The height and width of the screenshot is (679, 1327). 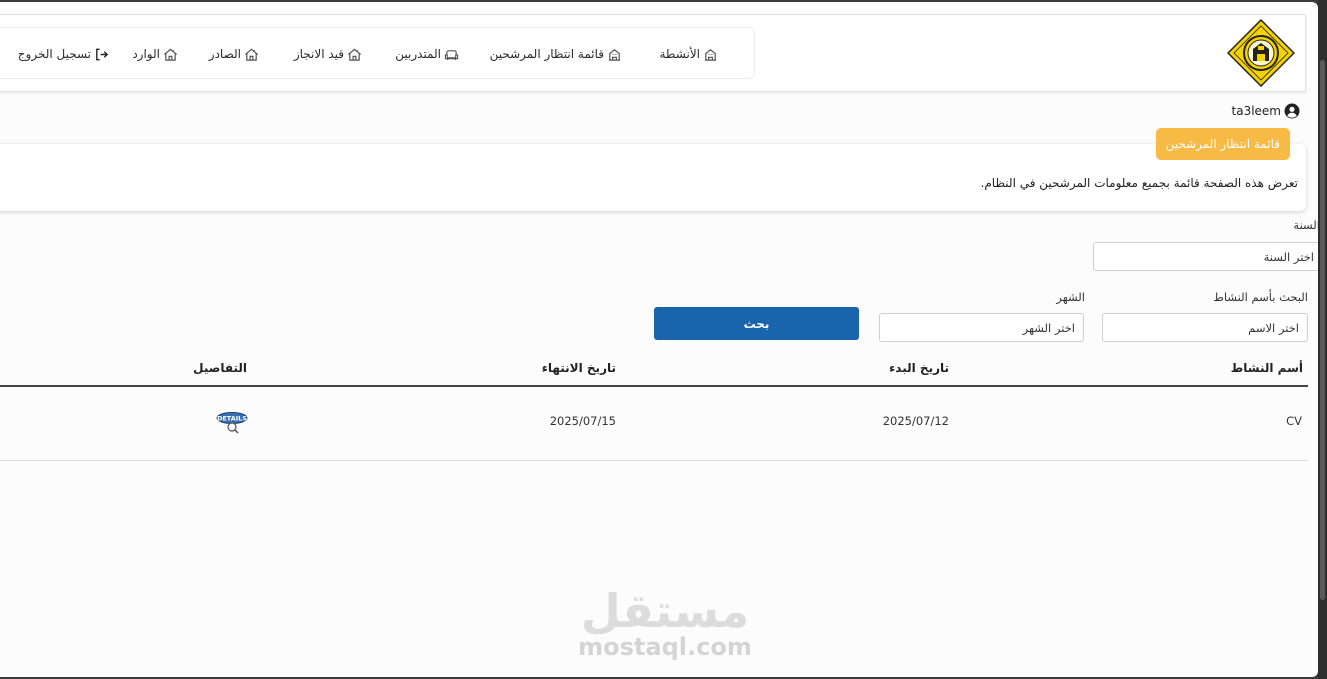 What do you see at coordinates (680, 54) in the screenshot?
I see `nav-item-label: الأنشطة` at bounding box center [680, 54].